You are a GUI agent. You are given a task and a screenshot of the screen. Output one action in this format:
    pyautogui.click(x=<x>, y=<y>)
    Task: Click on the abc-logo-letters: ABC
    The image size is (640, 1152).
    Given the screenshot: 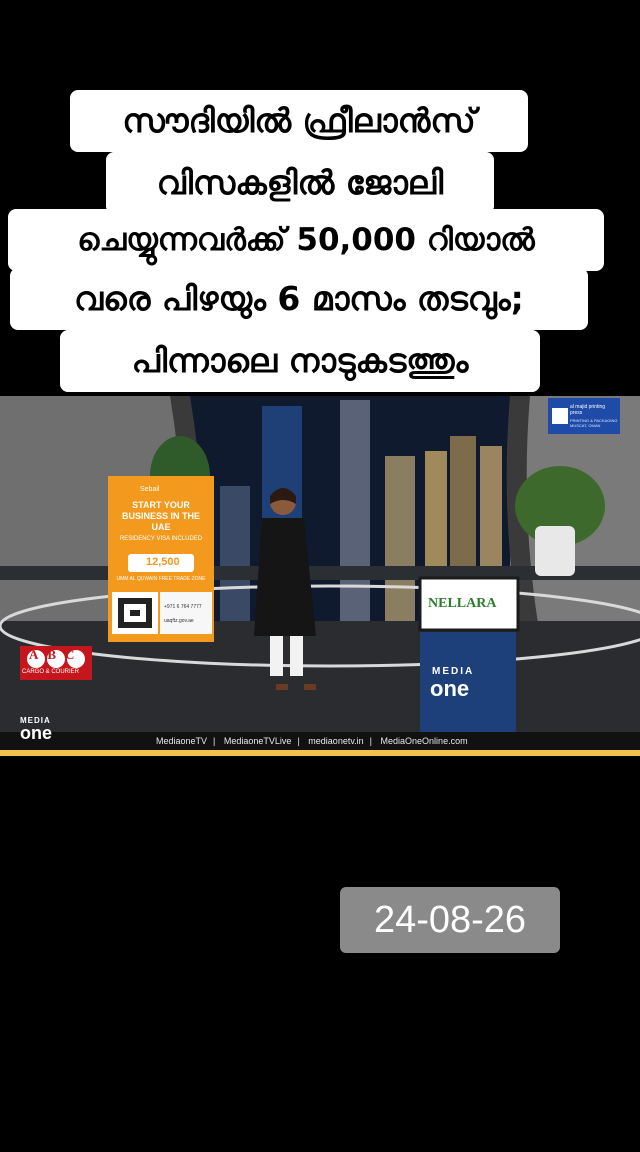 What is the action you would take?
    pyautogui.click(x=56, y=654)
    